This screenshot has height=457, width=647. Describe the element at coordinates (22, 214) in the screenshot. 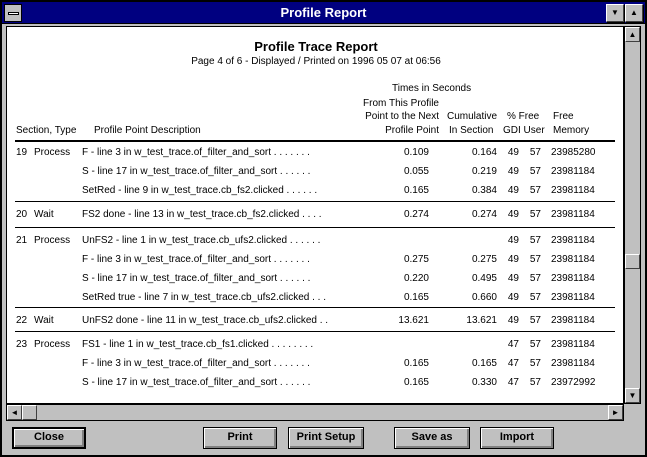

I see `row-section: 20` at that location.